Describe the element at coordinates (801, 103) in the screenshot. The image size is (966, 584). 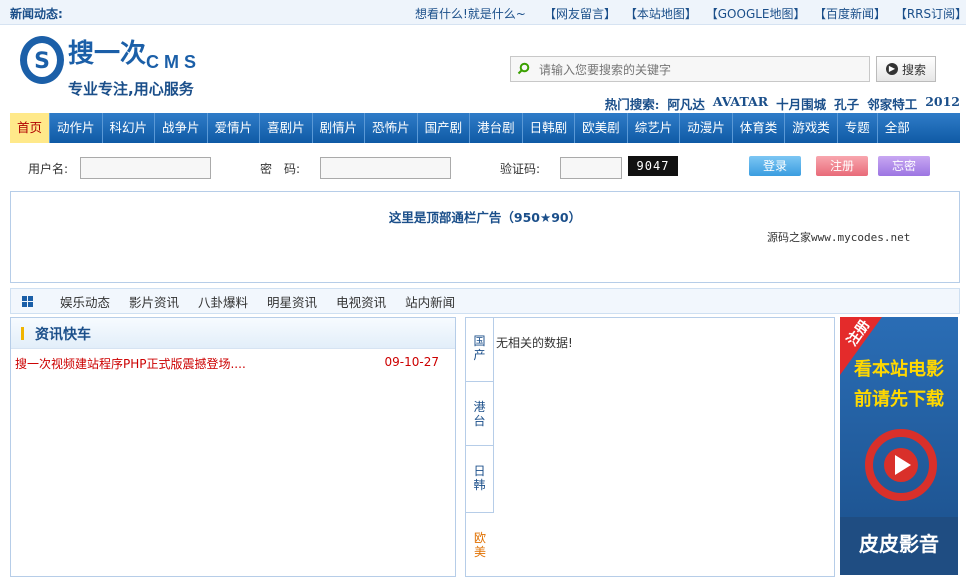
I see `hot-term: 十月围城` at that location.